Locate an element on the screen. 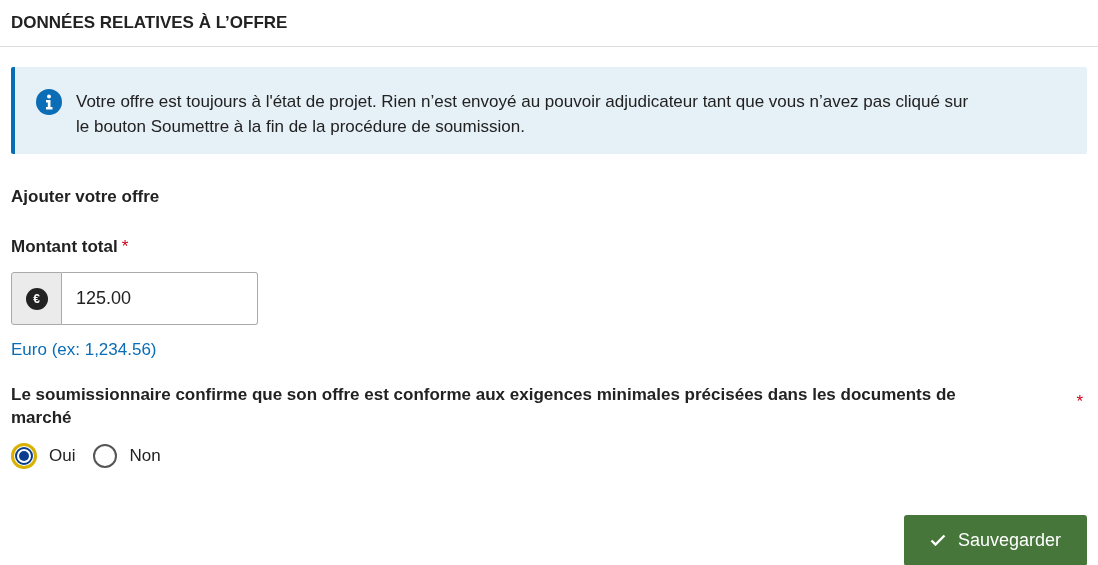 The height and width of the screenshot is (565, 1098). amount-field: 125.00 is located at coordinates (160, 298).